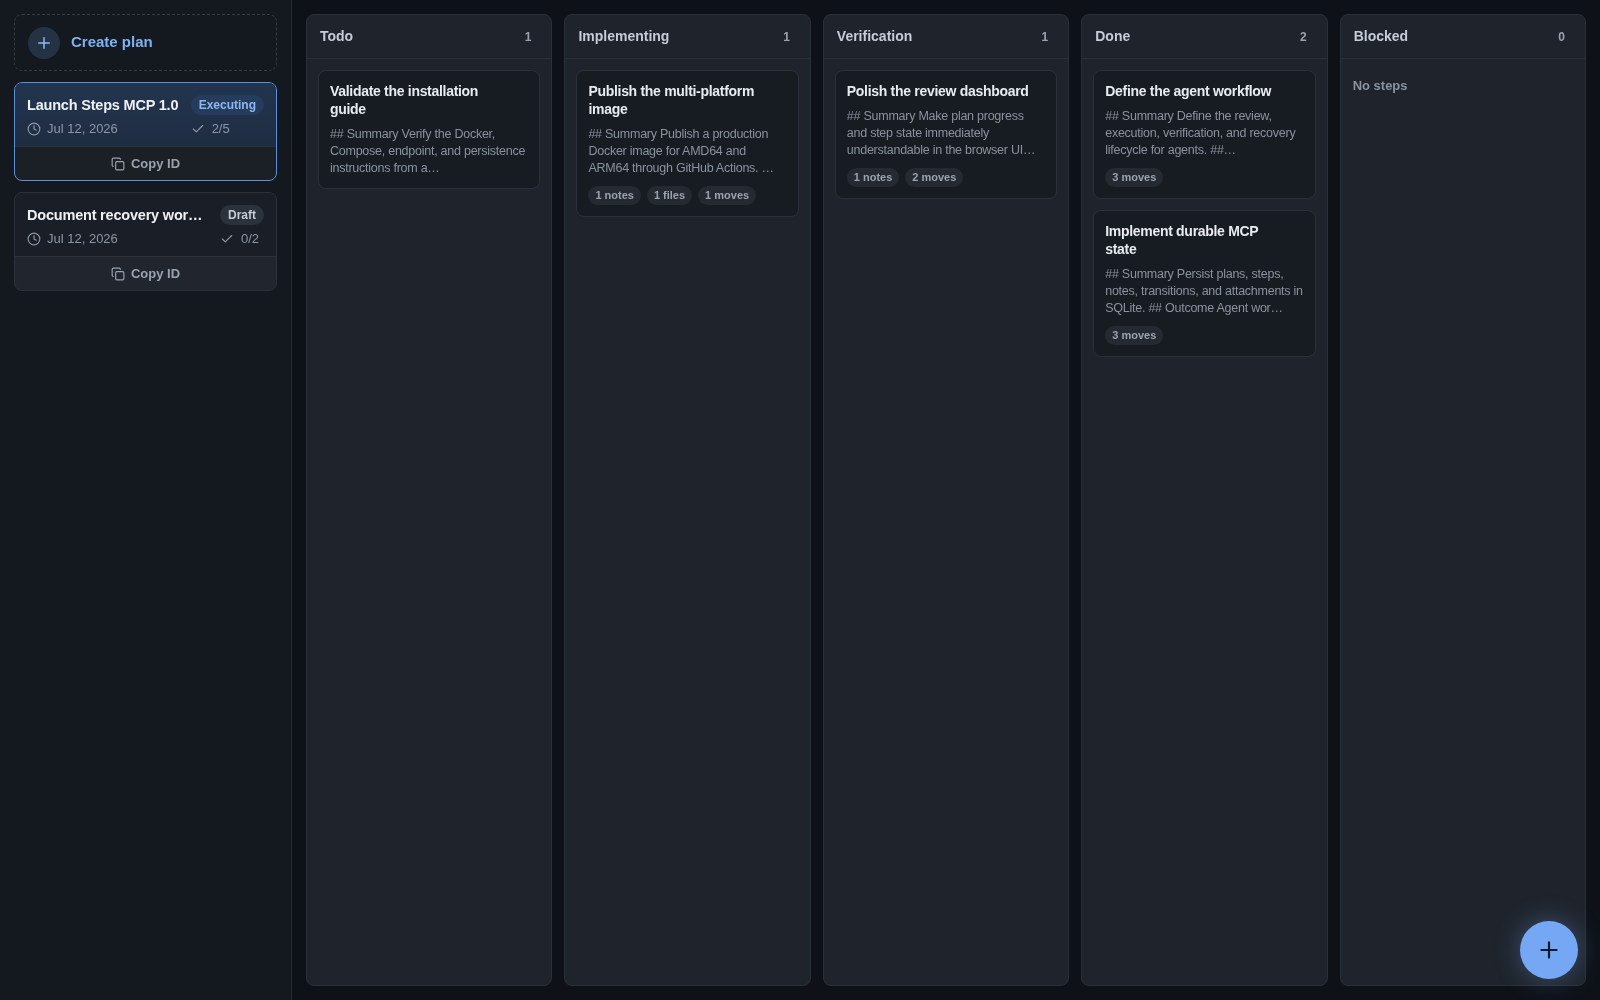 This screenshot has width=1600, height=1000. What do you see at coordinates (145, 131) in the screenshot?
I see `plan-card: Launch Steps MCP 1.0 Executing Jul 12, 2026 2/5 Copy ID` at bounding box center [145, 131].